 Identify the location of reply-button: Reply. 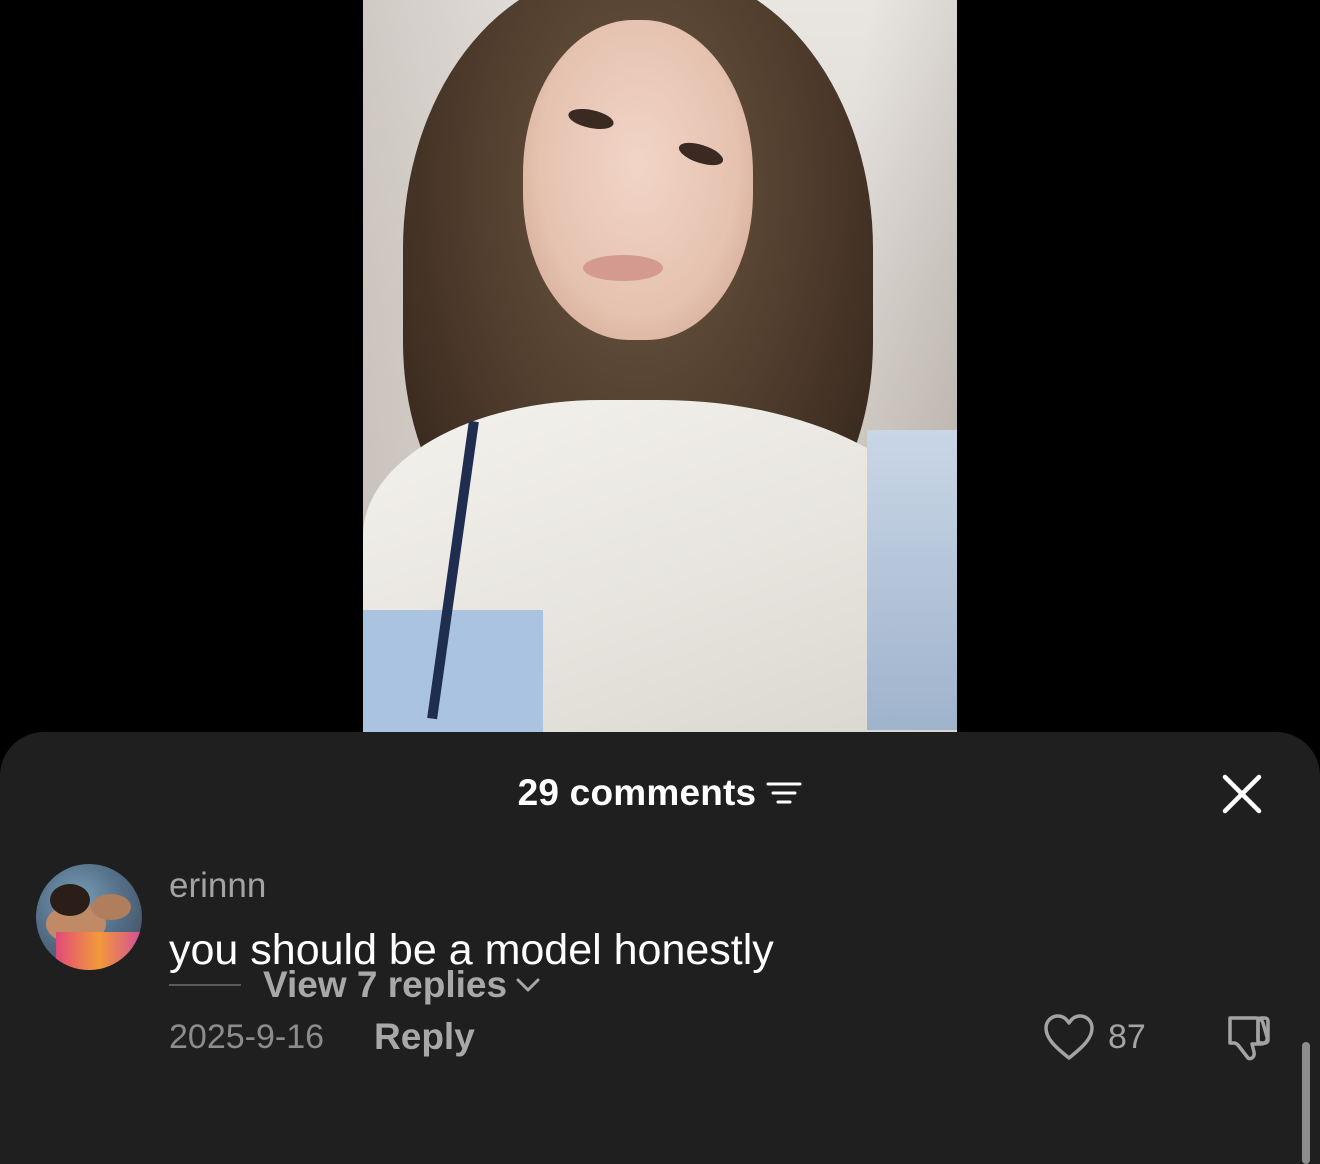
(424, 1037).